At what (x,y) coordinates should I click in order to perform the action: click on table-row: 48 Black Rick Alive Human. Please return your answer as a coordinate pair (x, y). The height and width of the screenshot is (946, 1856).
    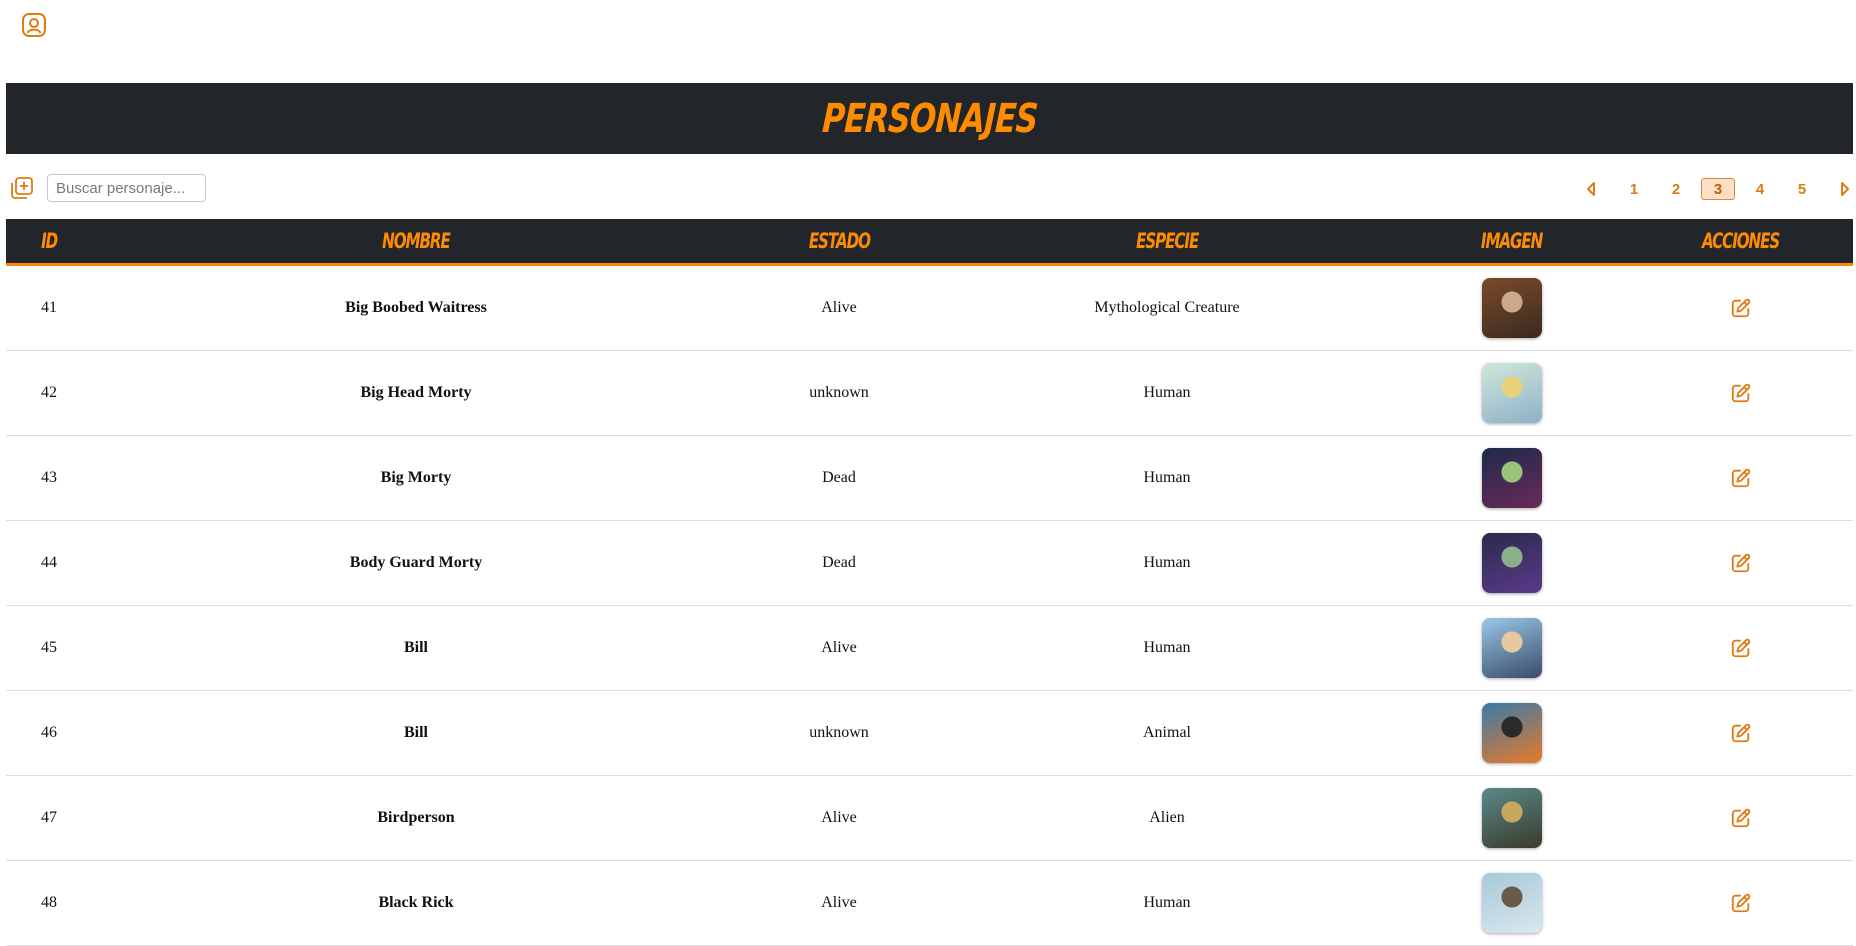
    Looking at the image, I should click on (929, 903).